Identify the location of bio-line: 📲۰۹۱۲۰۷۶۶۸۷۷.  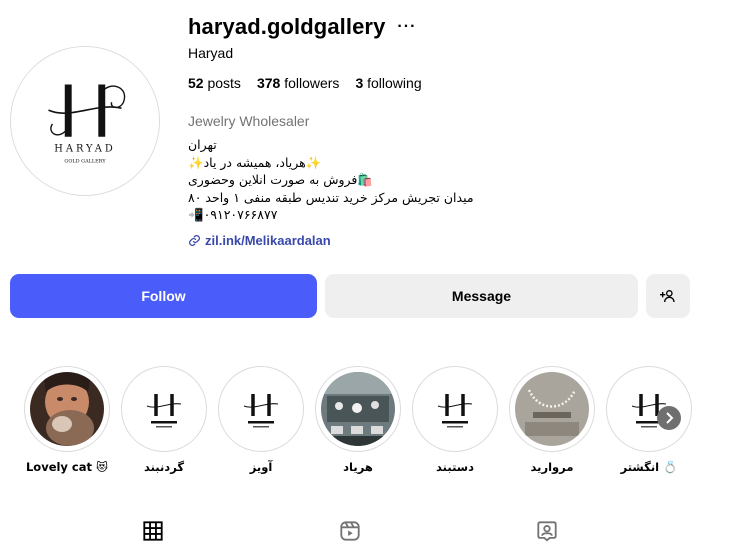
(233, 214).